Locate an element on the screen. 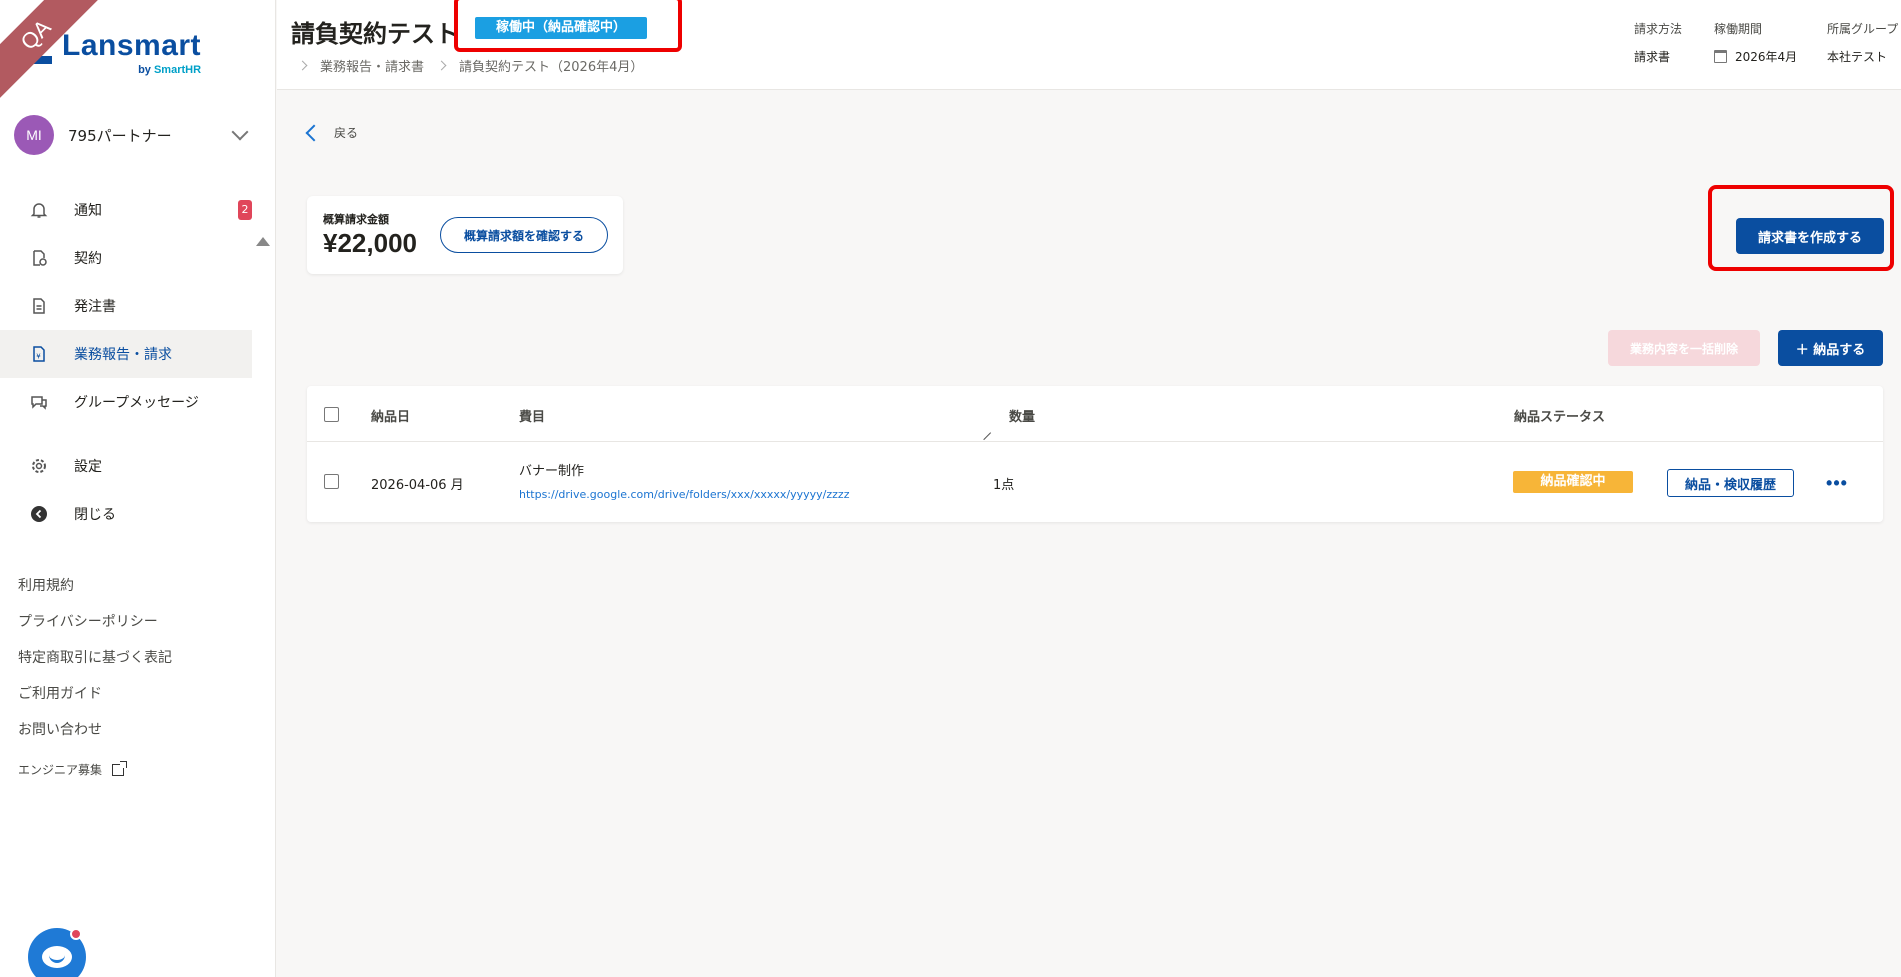 Image resolution: width=1901 pixels, height=977 pixels. highlight-annotation-create-invoice is located at coordinates (1801, 228).